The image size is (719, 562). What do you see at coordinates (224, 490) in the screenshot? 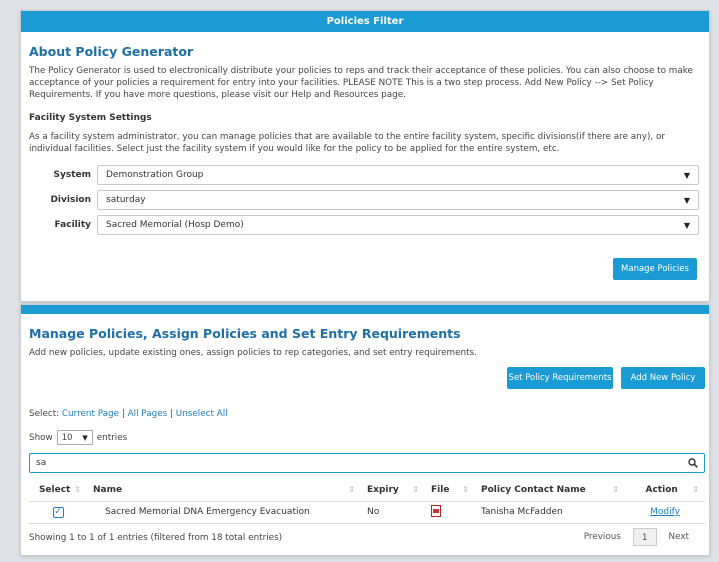
I see `col-name: Name ⇕` at bounding box center [224, 490].